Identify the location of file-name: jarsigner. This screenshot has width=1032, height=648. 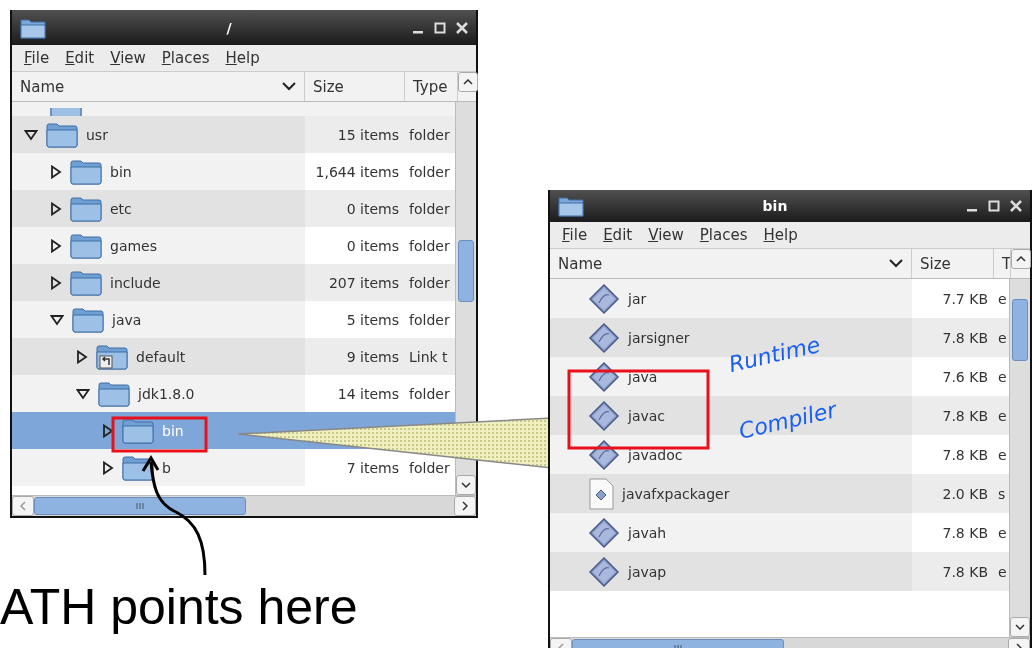
(659, 337).